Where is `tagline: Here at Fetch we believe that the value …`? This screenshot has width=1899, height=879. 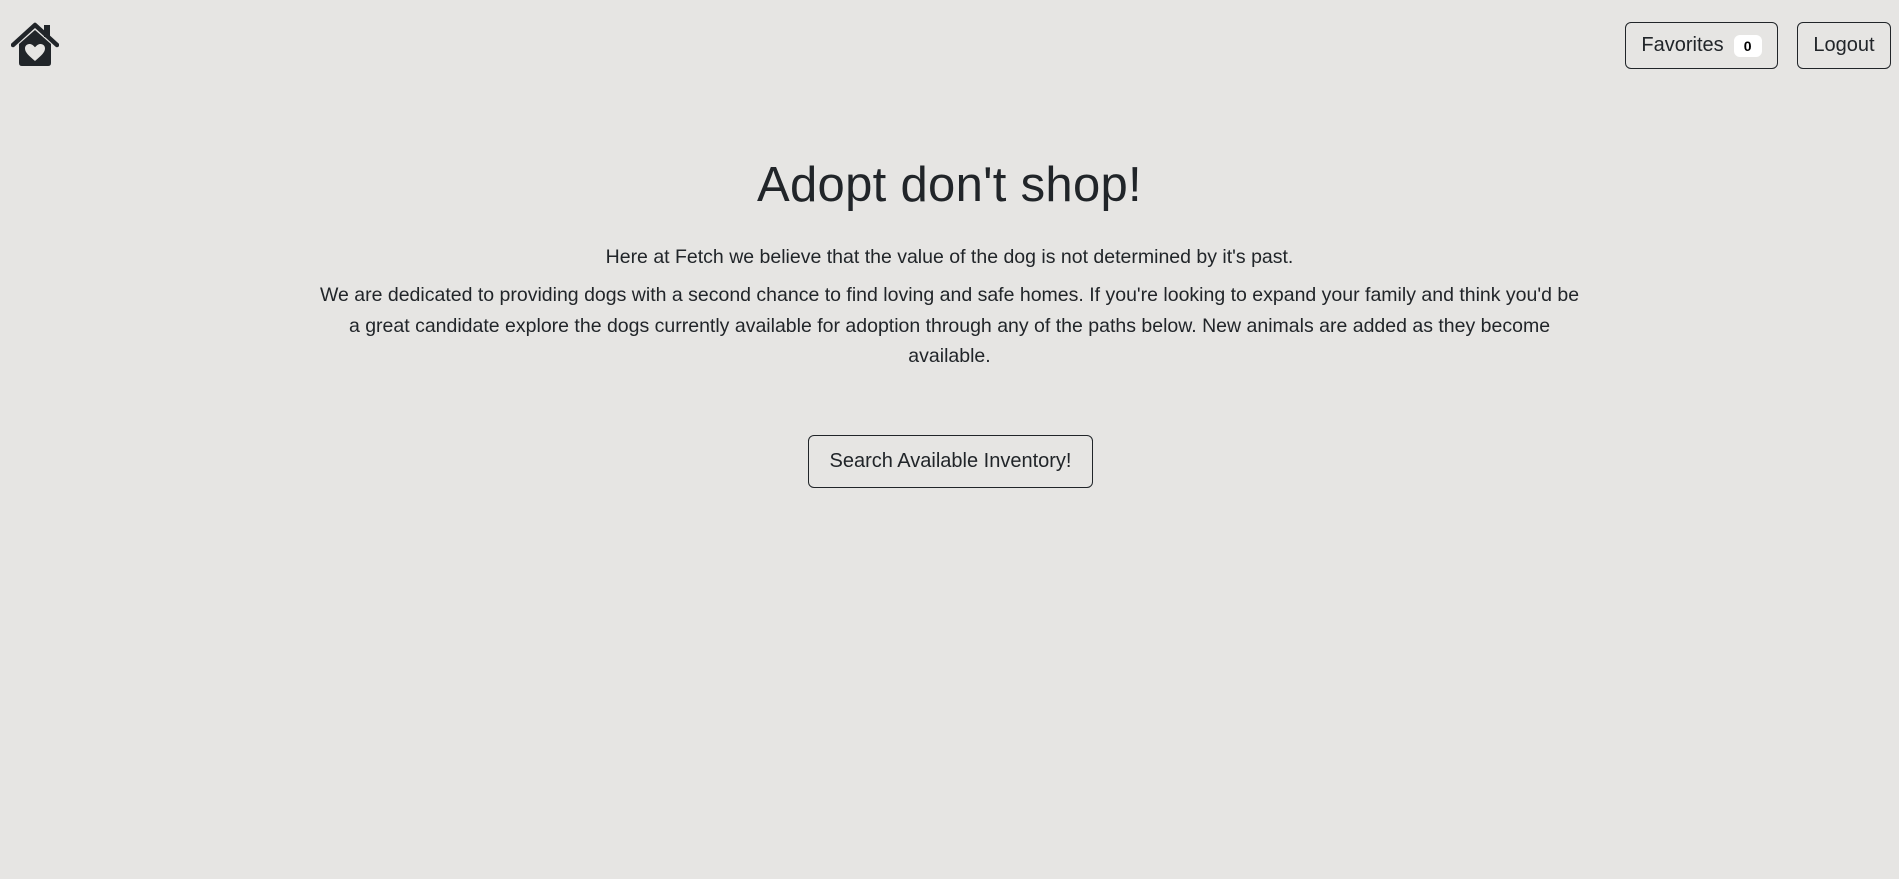 tagline: Here at Fetch we believe that the value … is located at coordinates (949, 257).